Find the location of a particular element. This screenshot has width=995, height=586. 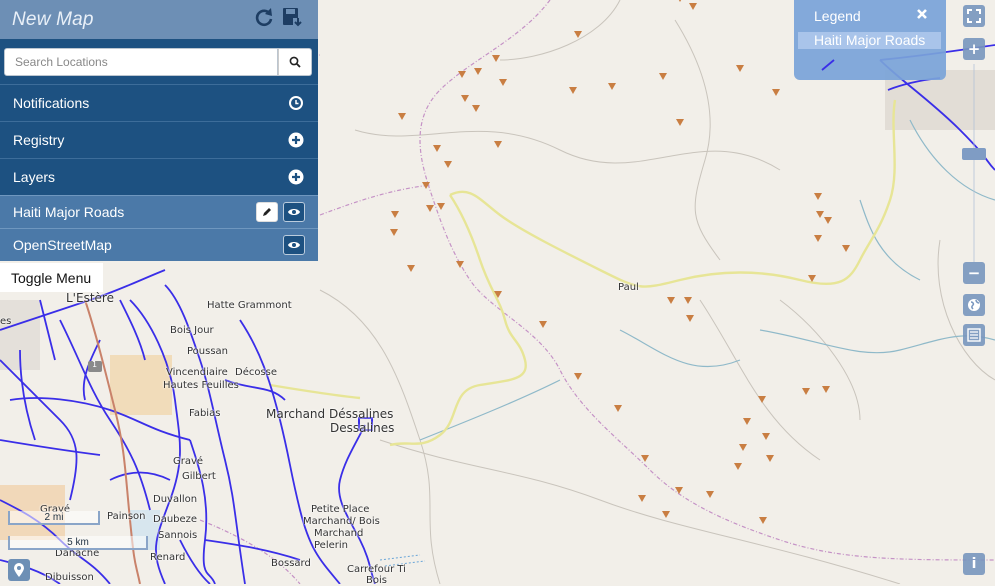

place-label: Gilbert is located at coordinates (199, 476).